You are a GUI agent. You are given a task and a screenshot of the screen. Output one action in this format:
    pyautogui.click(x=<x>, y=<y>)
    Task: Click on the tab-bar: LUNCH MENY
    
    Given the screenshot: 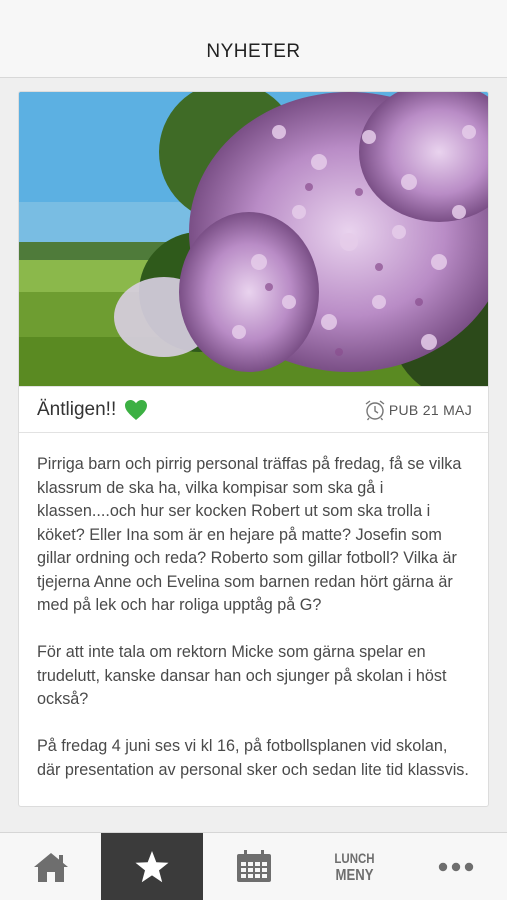 What is the action you would take?
    pyautogui.click(x=253, y=866)
    